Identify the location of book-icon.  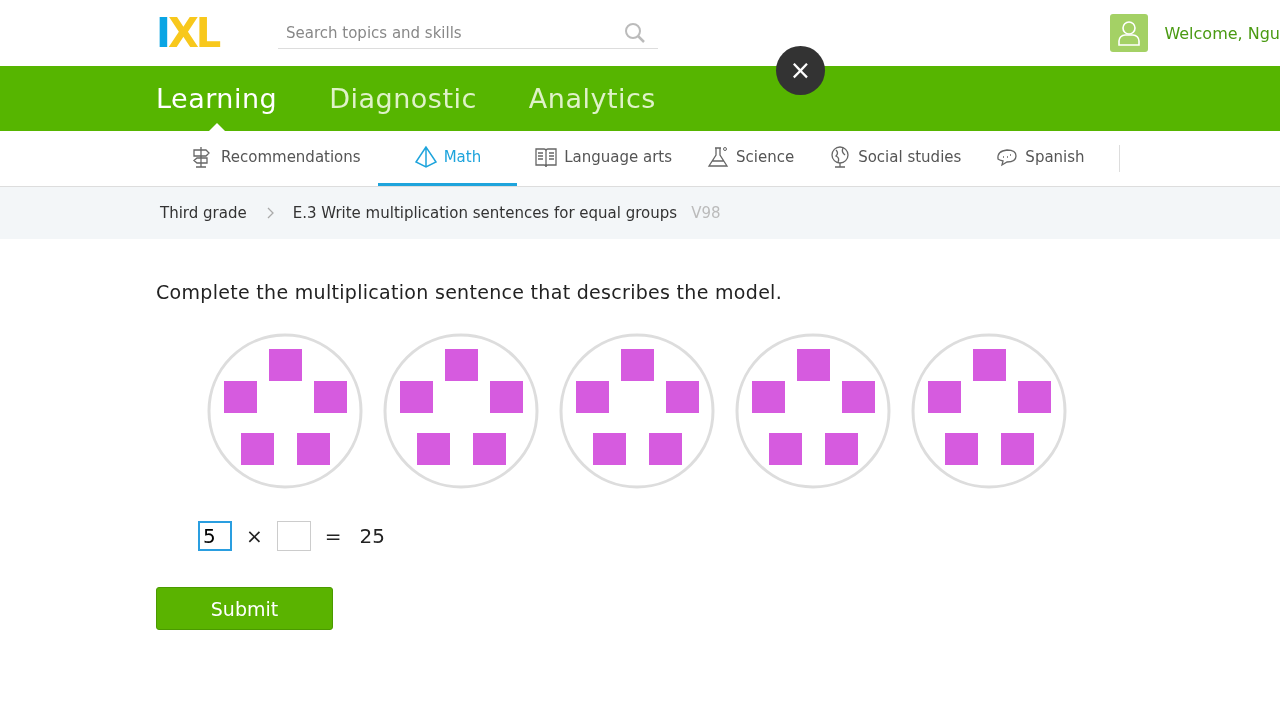
(546, 157).